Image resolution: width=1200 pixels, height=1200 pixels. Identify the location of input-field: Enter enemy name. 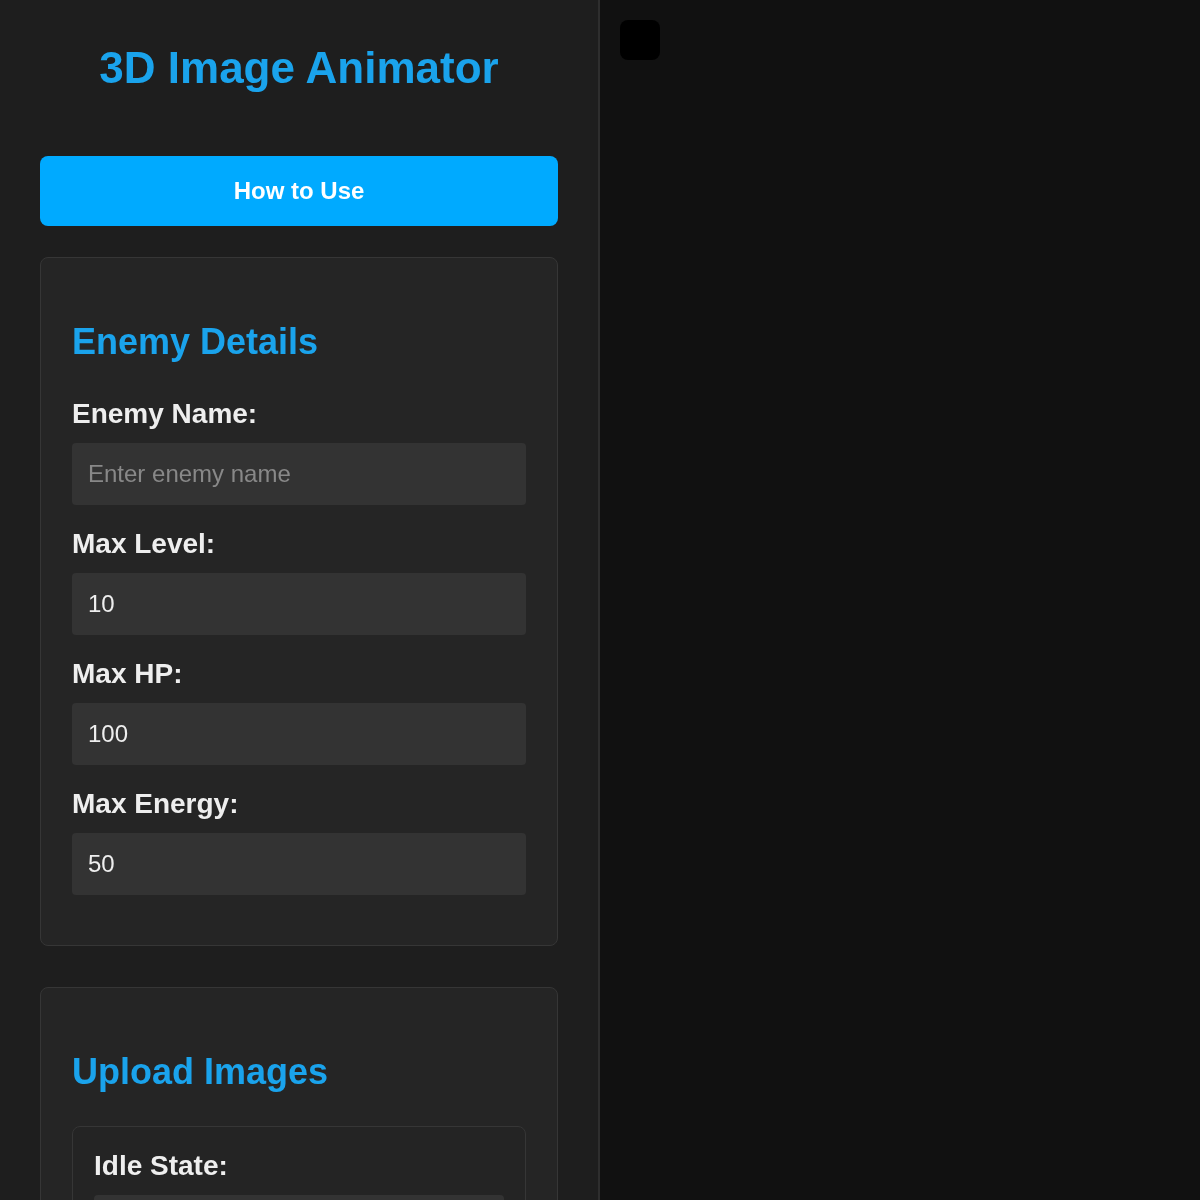
(299, 474).